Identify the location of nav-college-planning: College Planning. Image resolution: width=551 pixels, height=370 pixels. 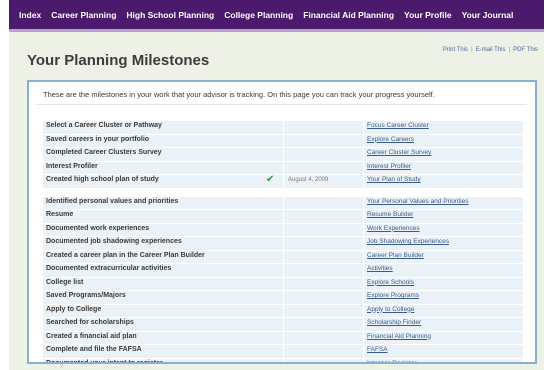
(258, 15).